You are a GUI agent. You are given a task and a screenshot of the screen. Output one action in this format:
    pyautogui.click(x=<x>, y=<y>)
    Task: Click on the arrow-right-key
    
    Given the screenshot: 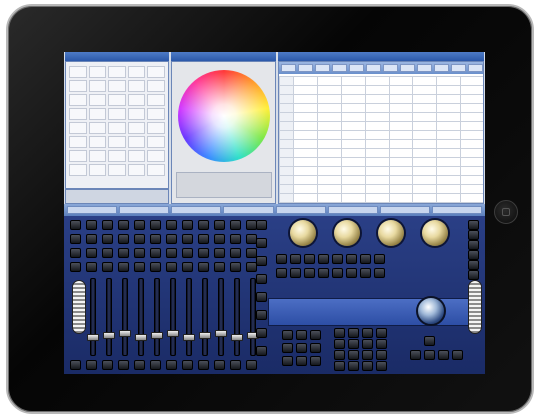 What is the action you would take?
    pyautogui.click(x=443, y=355)
    